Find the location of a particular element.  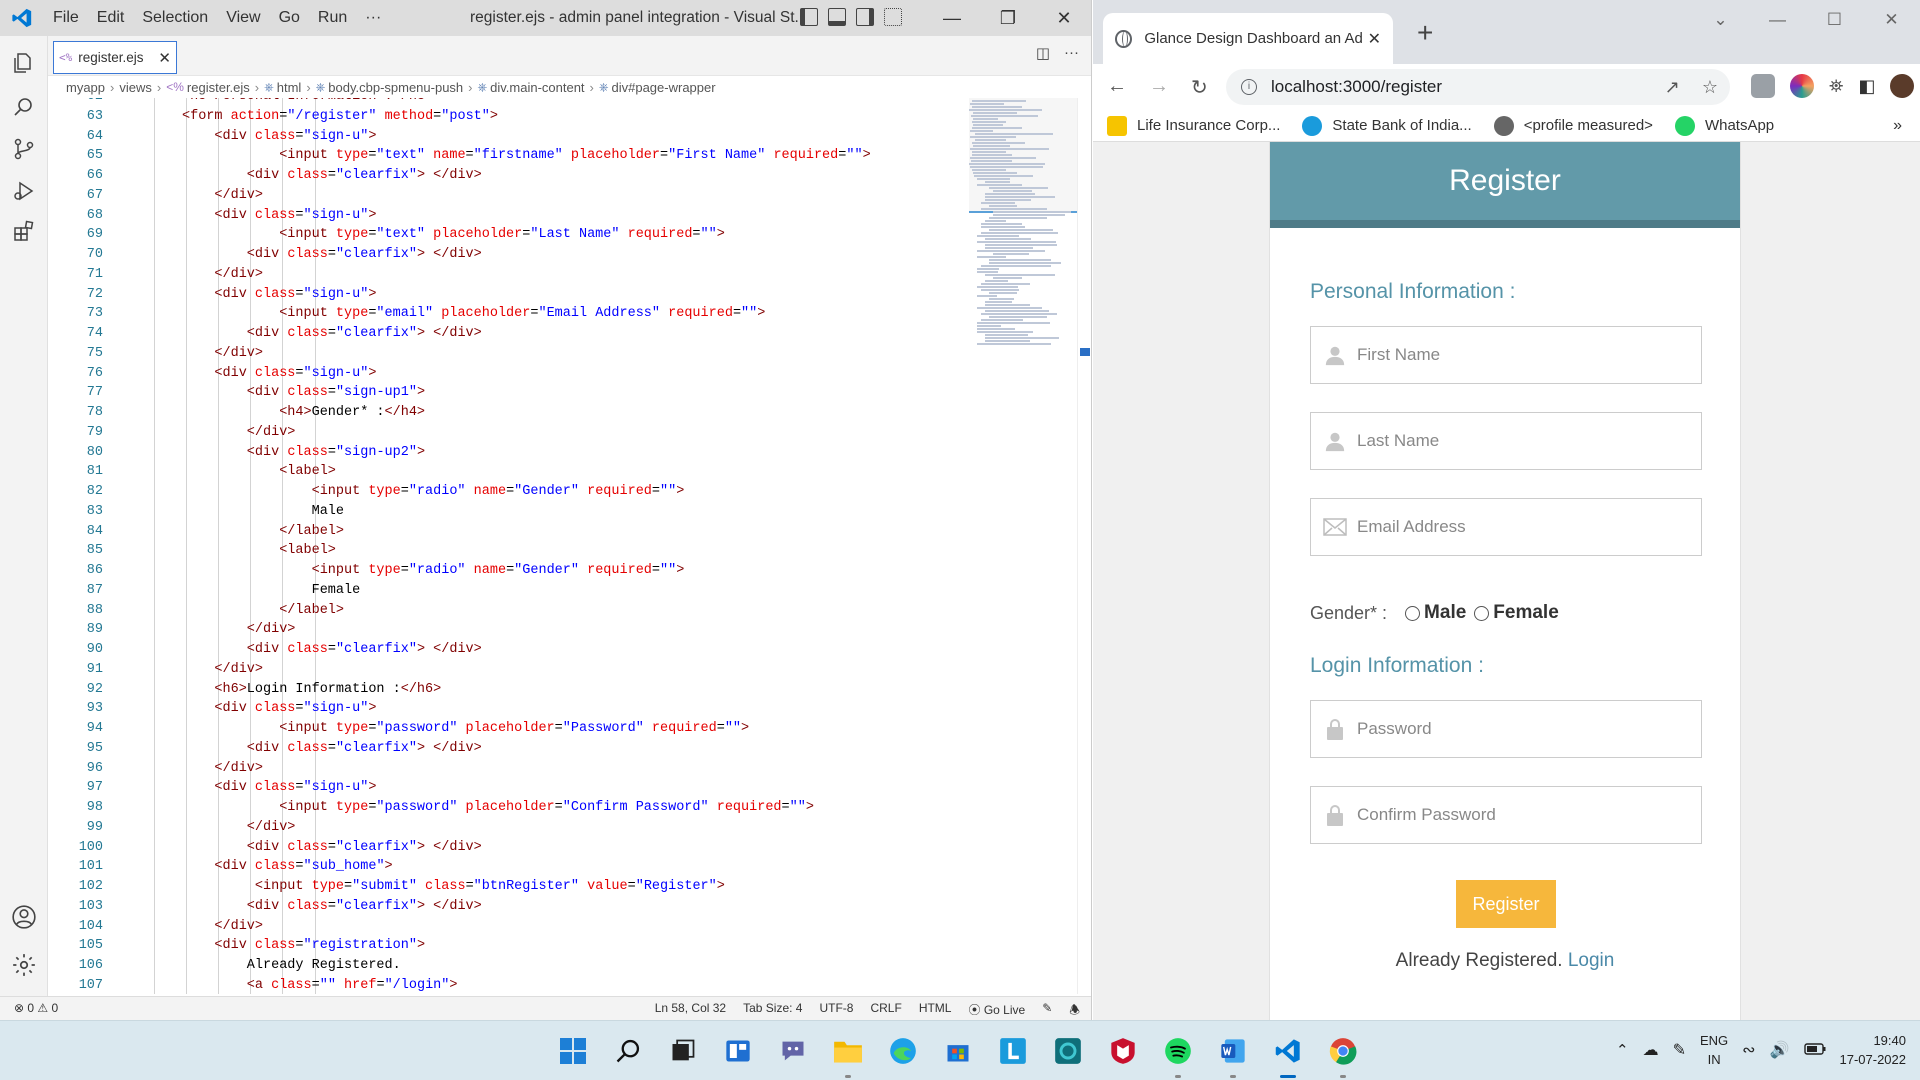

eol: CRLF is located at coordinates (885, 1010).